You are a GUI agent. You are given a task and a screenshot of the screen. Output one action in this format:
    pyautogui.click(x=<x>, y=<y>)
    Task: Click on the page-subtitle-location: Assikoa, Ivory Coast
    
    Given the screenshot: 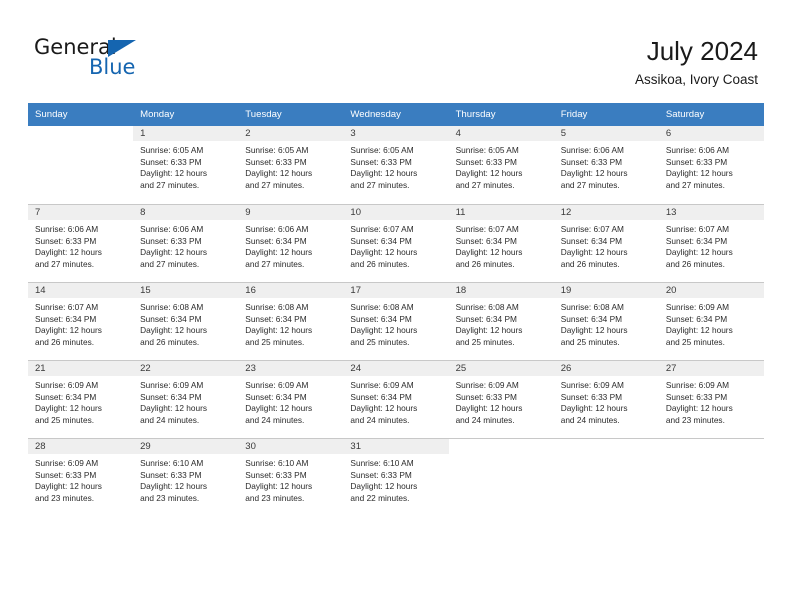 What is the action you would take?
    pyautogui.click(x=696, y=79)
    